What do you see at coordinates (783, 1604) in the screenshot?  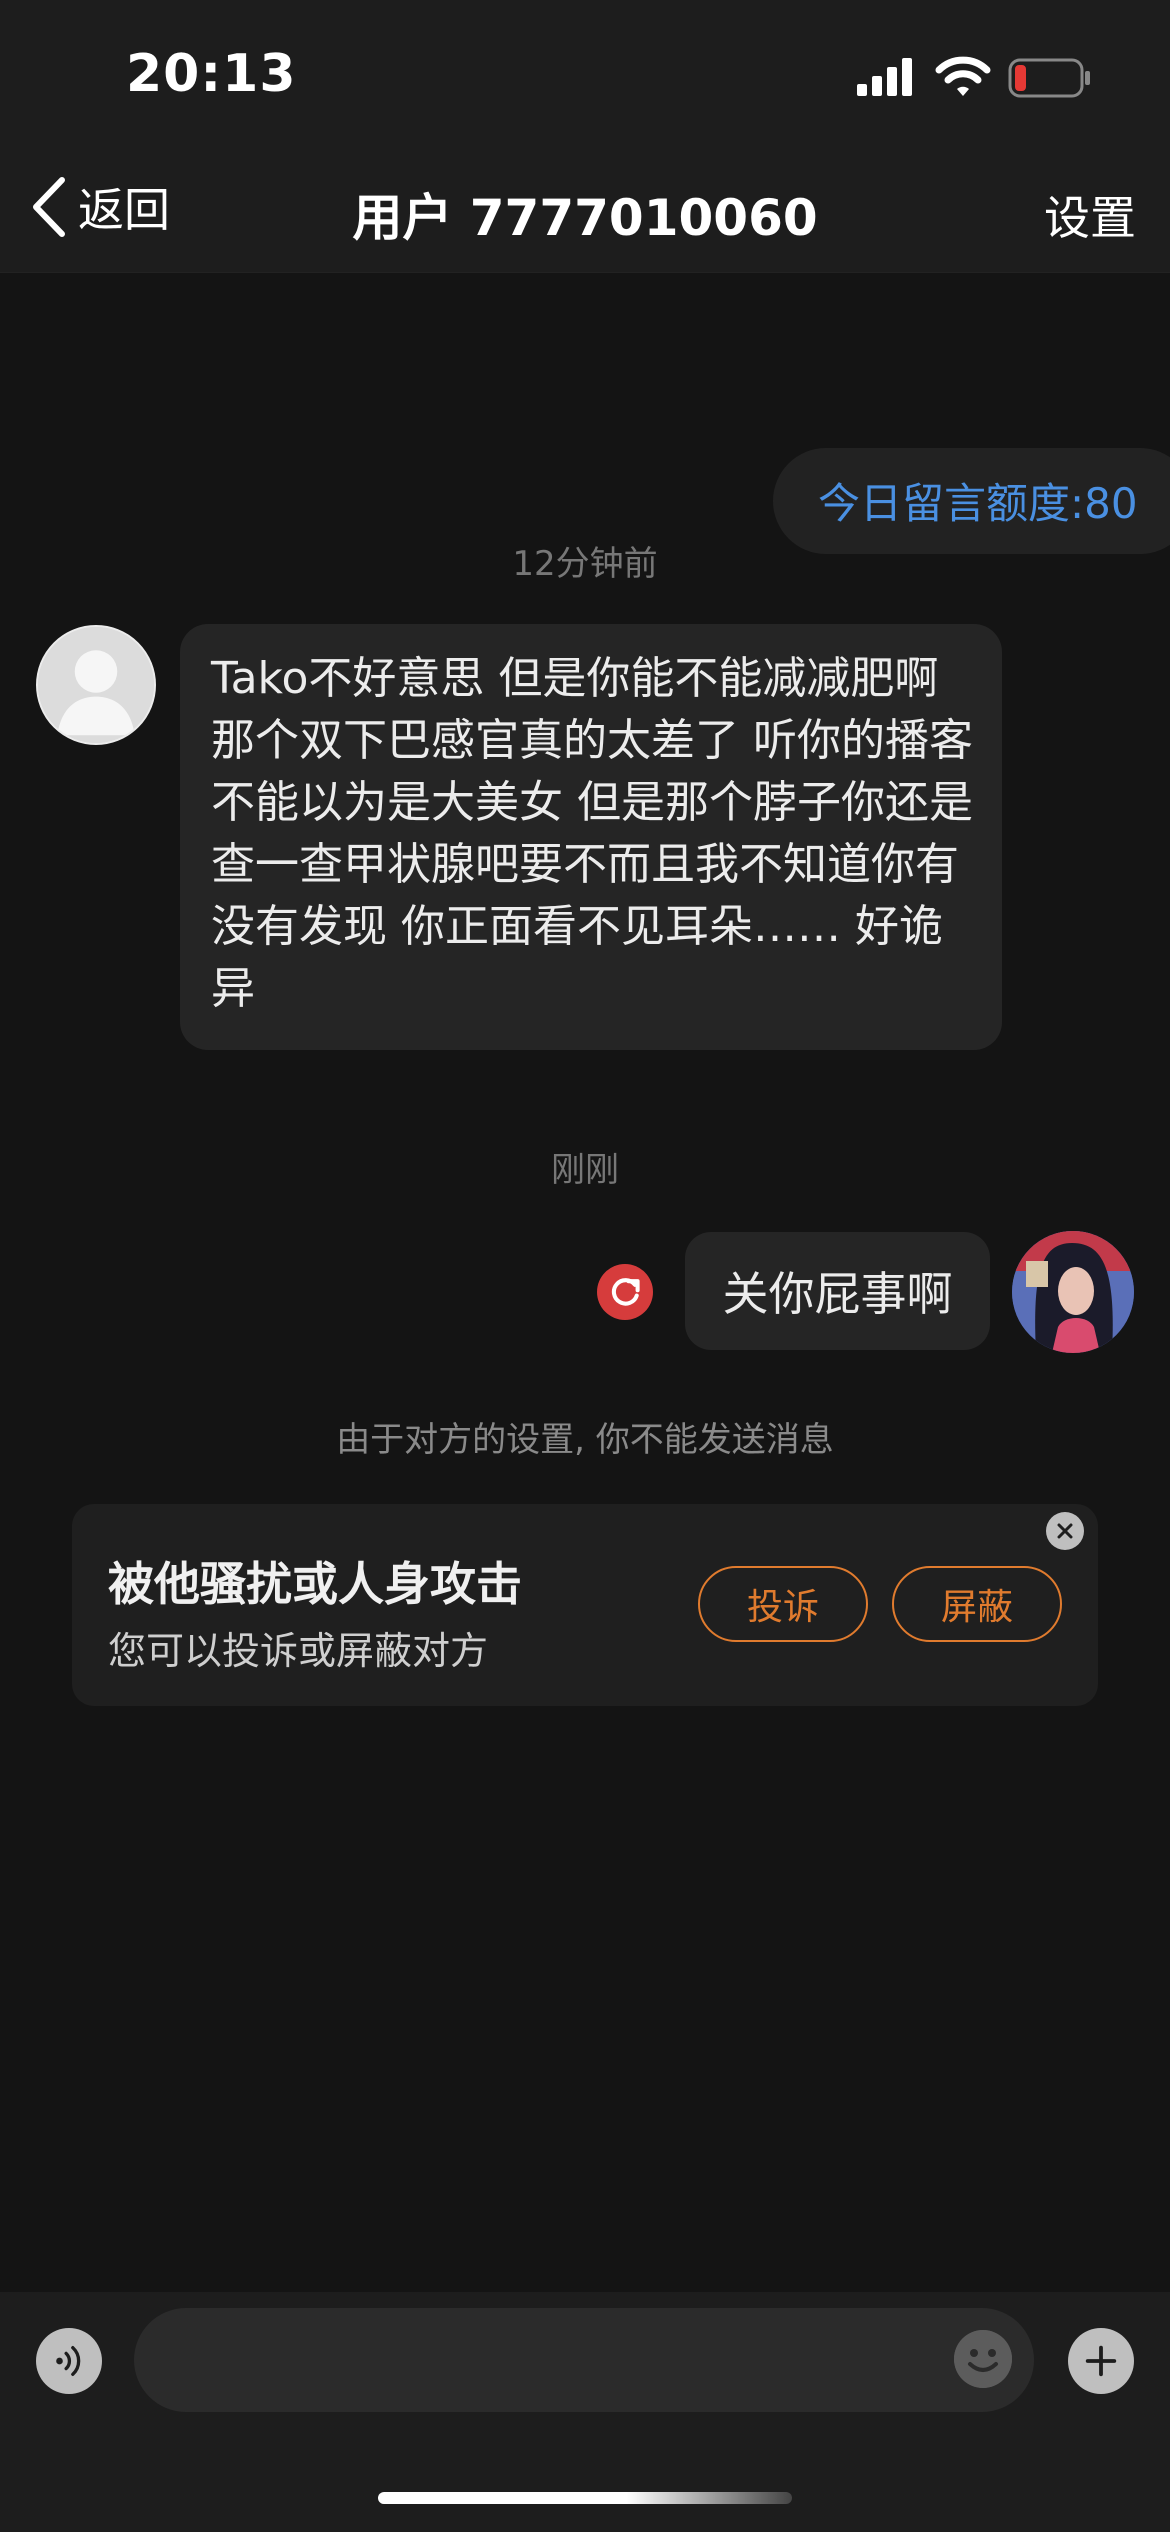 I see `complain-button: 投诉` at bounding box center [783, 1604].